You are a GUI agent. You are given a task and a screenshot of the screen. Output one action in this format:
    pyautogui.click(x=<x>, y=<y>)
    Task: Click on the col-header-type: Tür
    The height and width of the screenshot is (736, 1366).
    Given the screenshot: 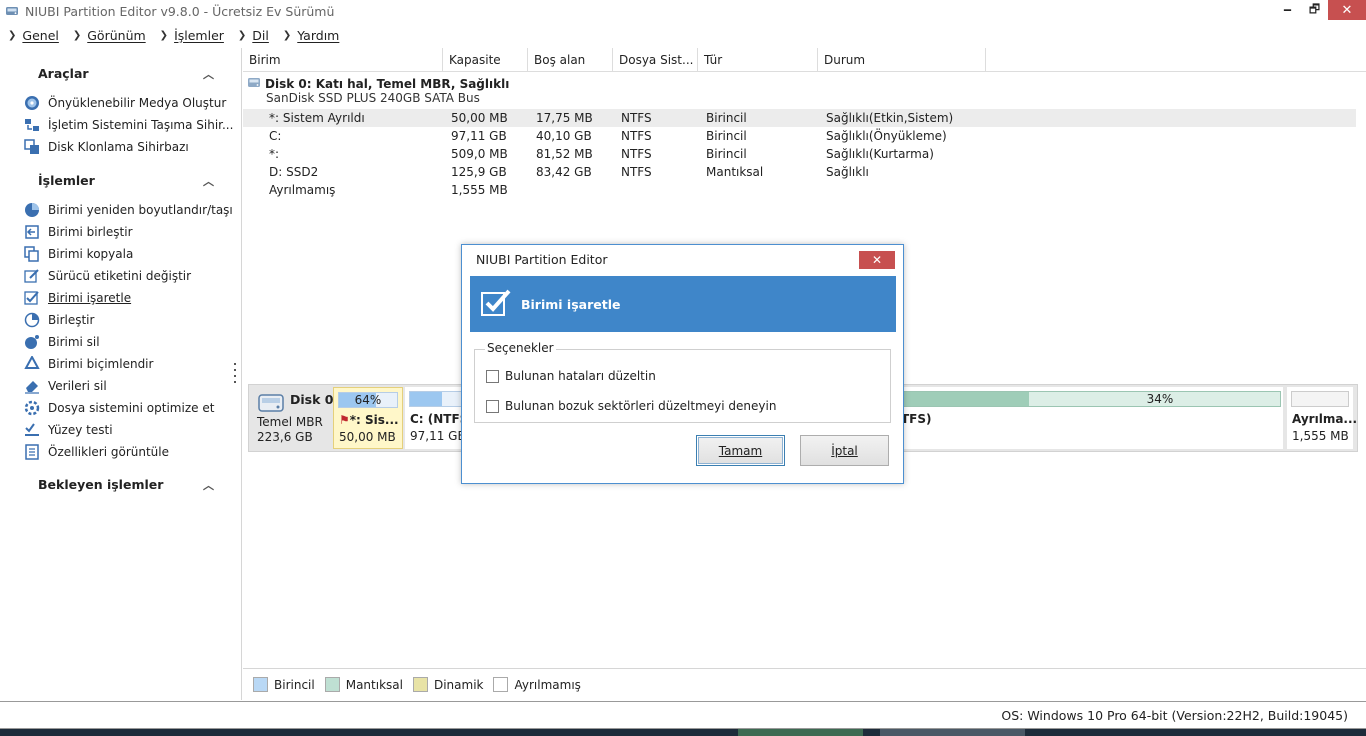 What is the action you would take?
    pyautogui.click(x=758, y=60)
    